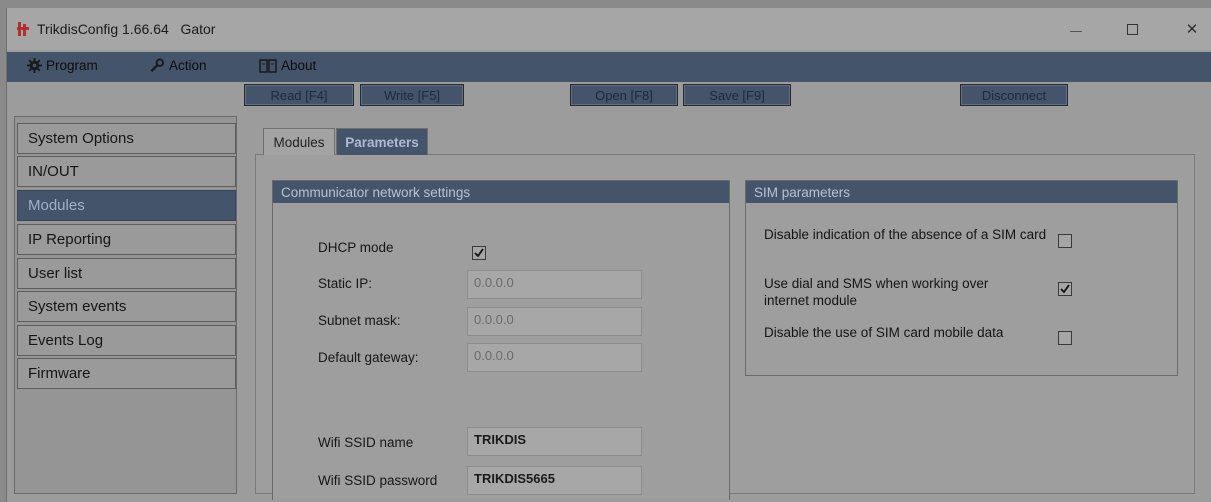 Image resolution: width=1211 pixels, height=502 pixels. Describe the element at coordinates (737, 95) in the screenshot. I see `save-button: Save [F9]` at that location.